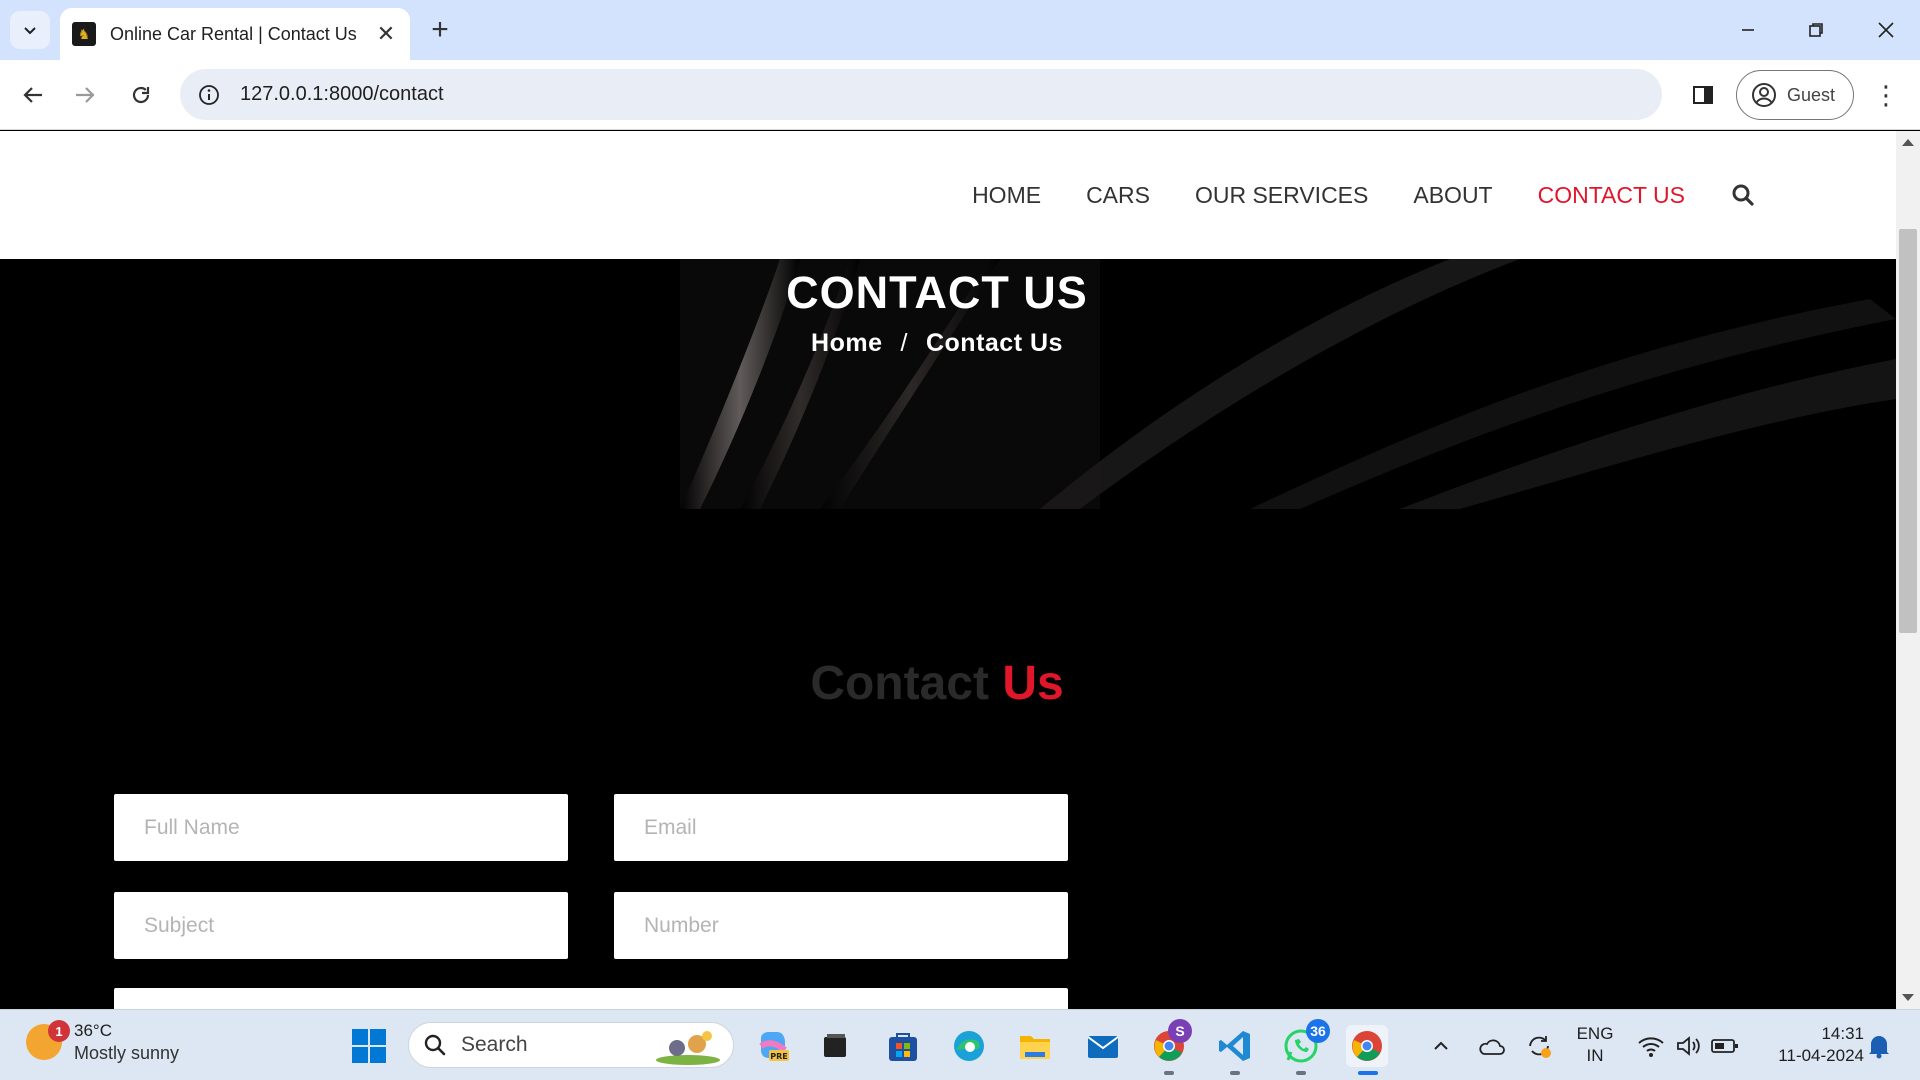 This screenshot has height=1080, width=1920. What do you see at coordinates (1595, 1055) in the screenshot?
I see `region-code: IN` at bounding box center [1595, 1055].